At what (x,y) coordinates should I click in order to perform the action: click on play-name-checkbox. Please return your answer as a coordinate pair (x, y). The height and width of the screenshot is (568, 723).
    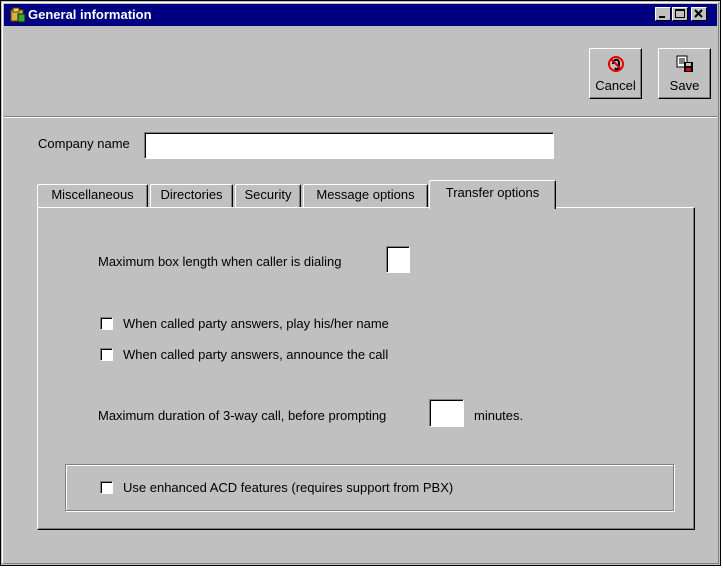
    Looking at the image, I should click on (106, 323).